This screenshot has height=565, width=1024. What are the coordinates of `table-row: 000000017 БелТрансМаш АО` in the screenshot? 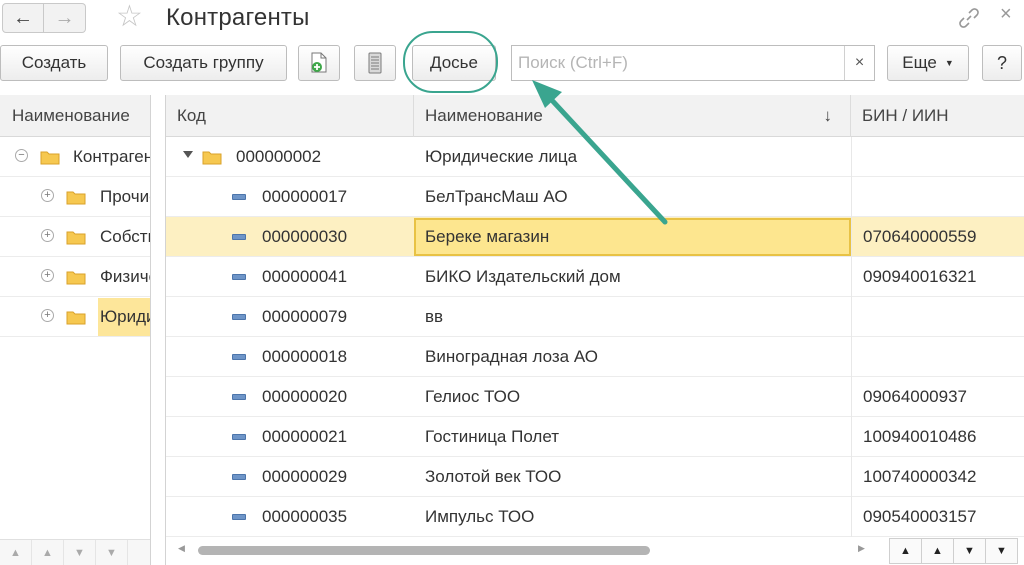 It's located at (595, 197).